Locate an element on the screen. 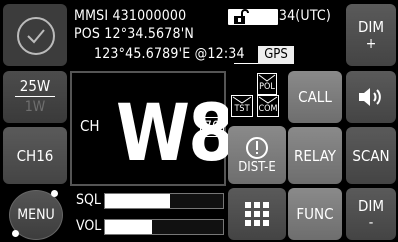 The width and height of the screenshot is (398, 242). menu-label: MENU is located at coordinates (36, 215).